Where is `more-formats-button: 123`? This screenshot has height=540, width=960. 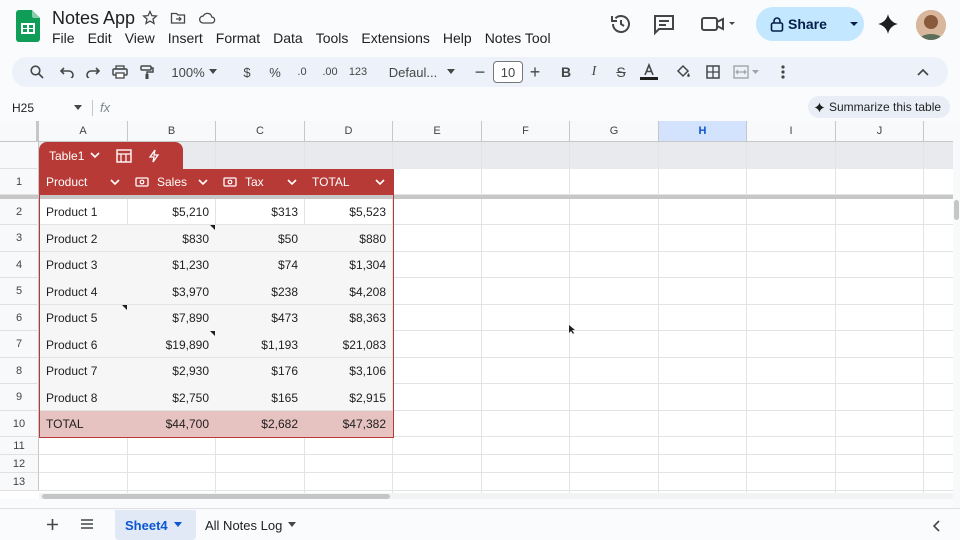 more-formats-button: 123 is located at coordinates (358, 72).